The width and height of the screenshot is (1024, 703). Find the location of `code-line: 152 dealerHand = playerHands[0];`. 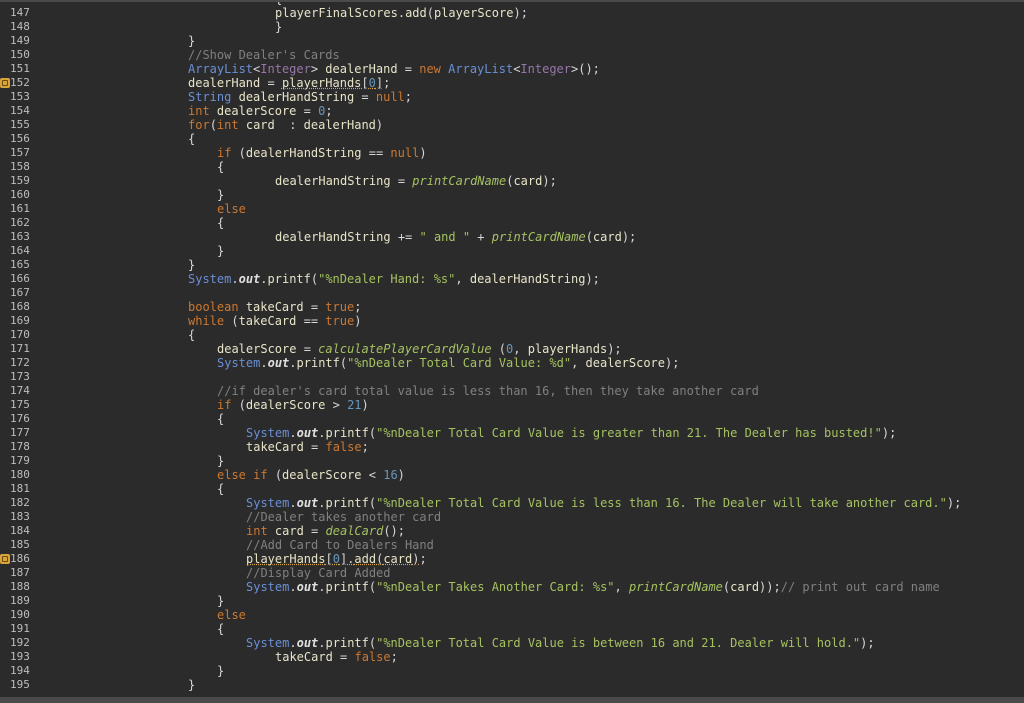

code-line: 152 dealerHand = playerHands[0]; is located at coordinates (512, 83).